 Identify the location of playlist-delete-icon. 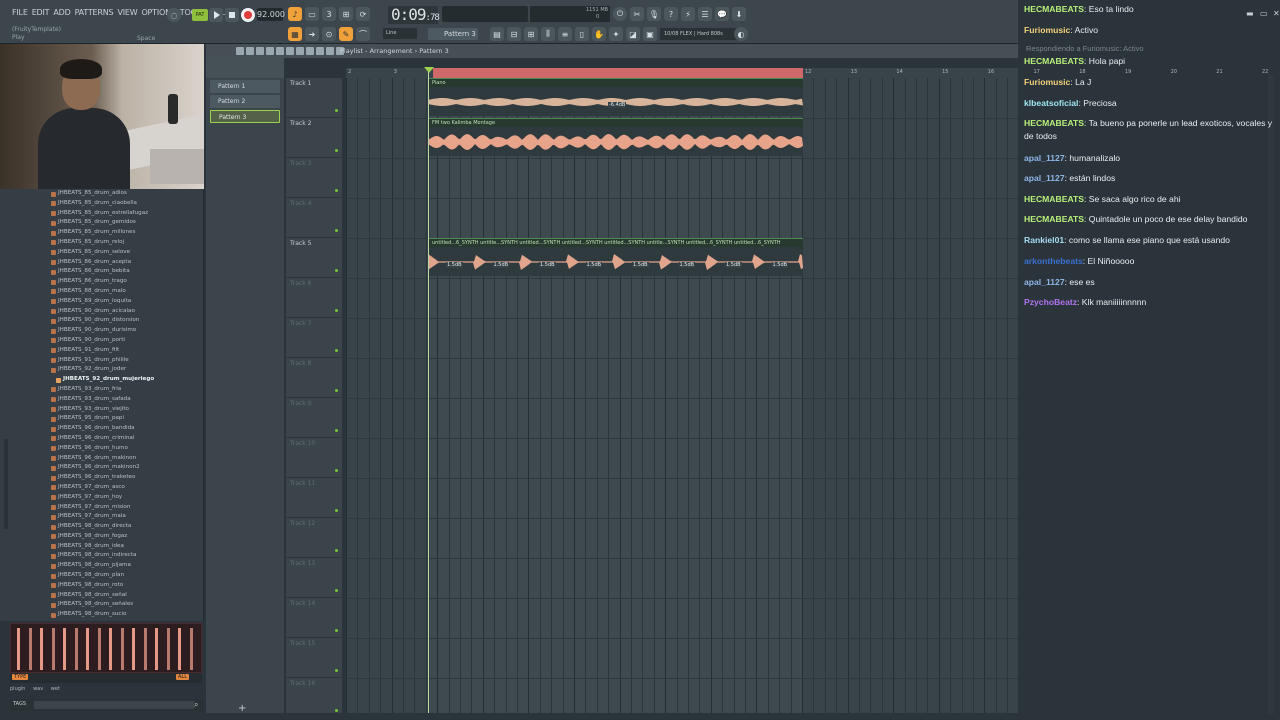
(280, 51).